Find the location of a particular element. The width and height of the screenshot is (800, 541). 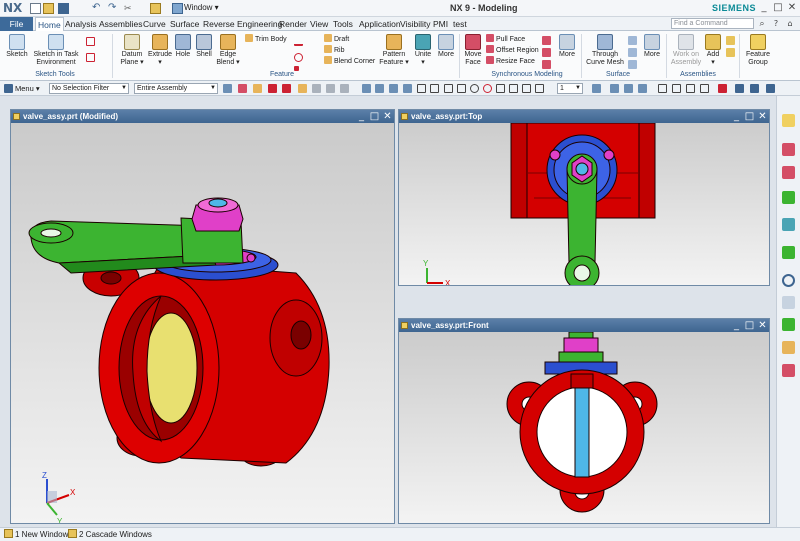

sync-more-button: More is located at coordinates (567, 46).